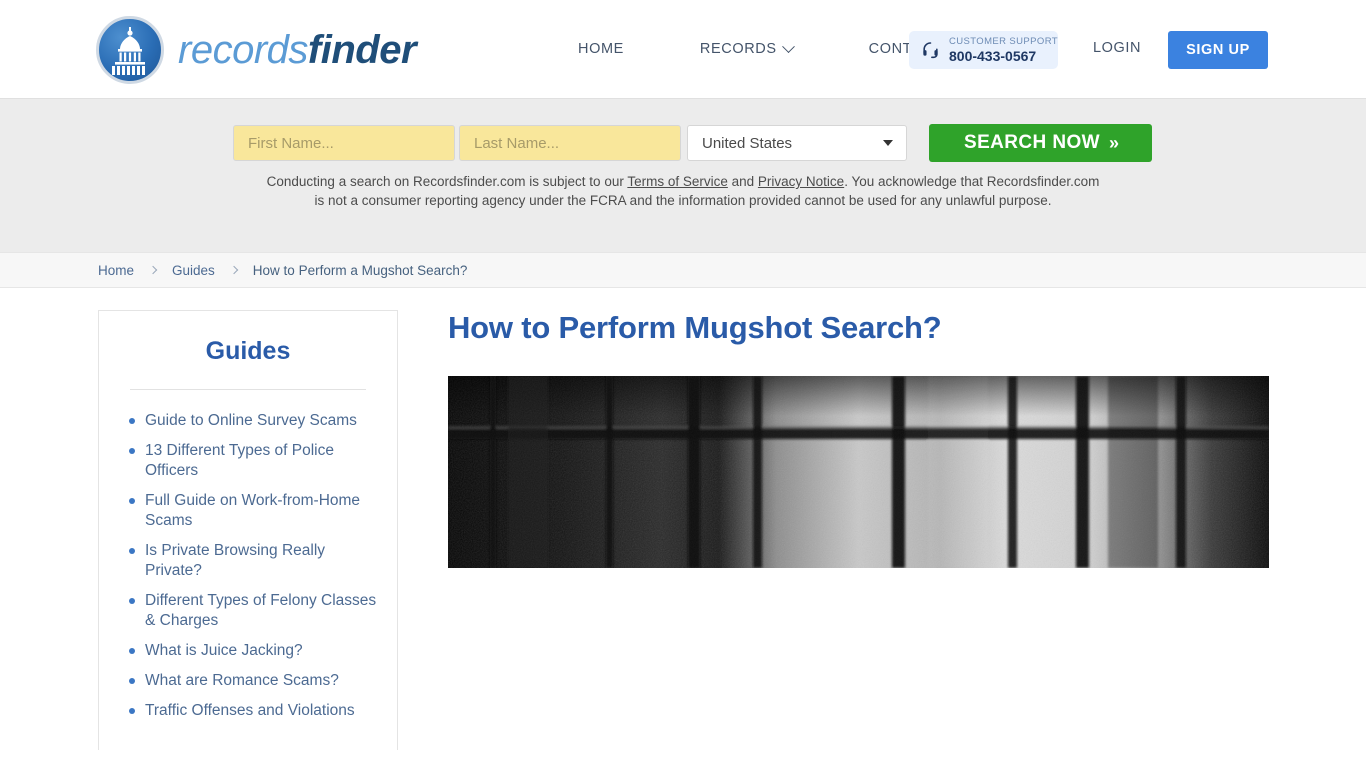  Describe the element at coordinates (254, 511) in the screenshot. I see `sidebar-item-work-from-home-scams: Full Guide on Work-from-Home Scams` at that location.